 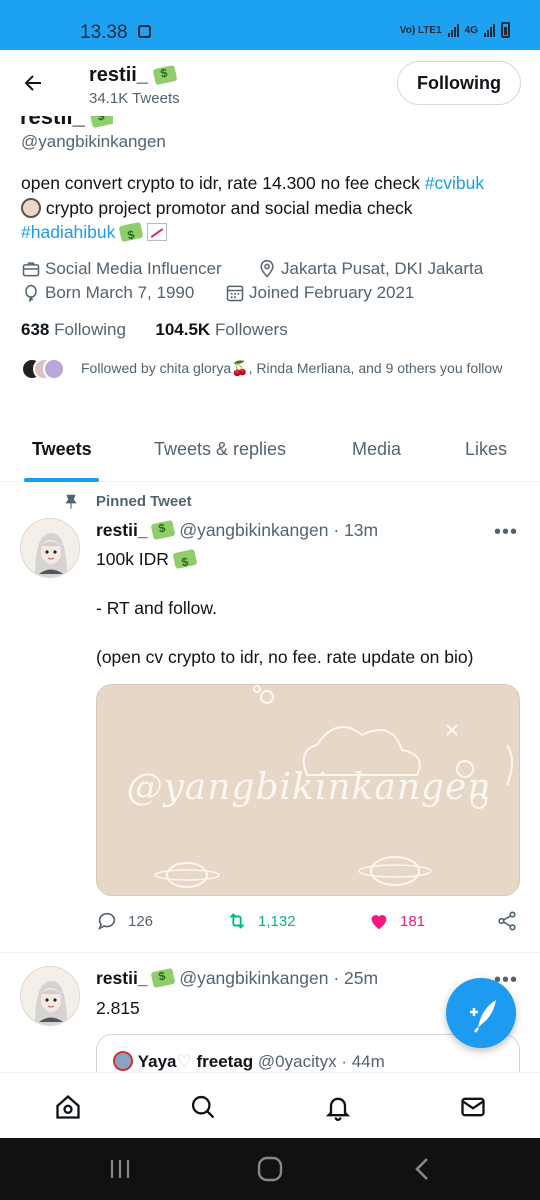 I want to click on reply-button: 126, so click(x=124, y=921).